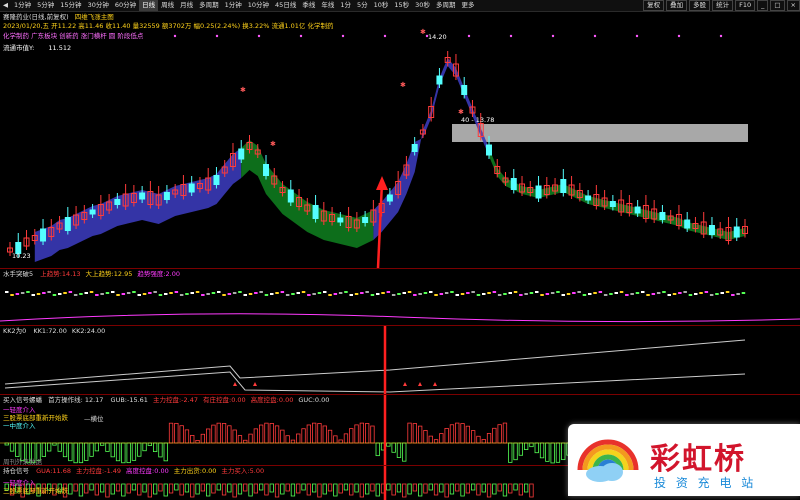  Describe the element at coordinates (745, 5) in the screenshot. I see `toolbar-button: F10` at that location.